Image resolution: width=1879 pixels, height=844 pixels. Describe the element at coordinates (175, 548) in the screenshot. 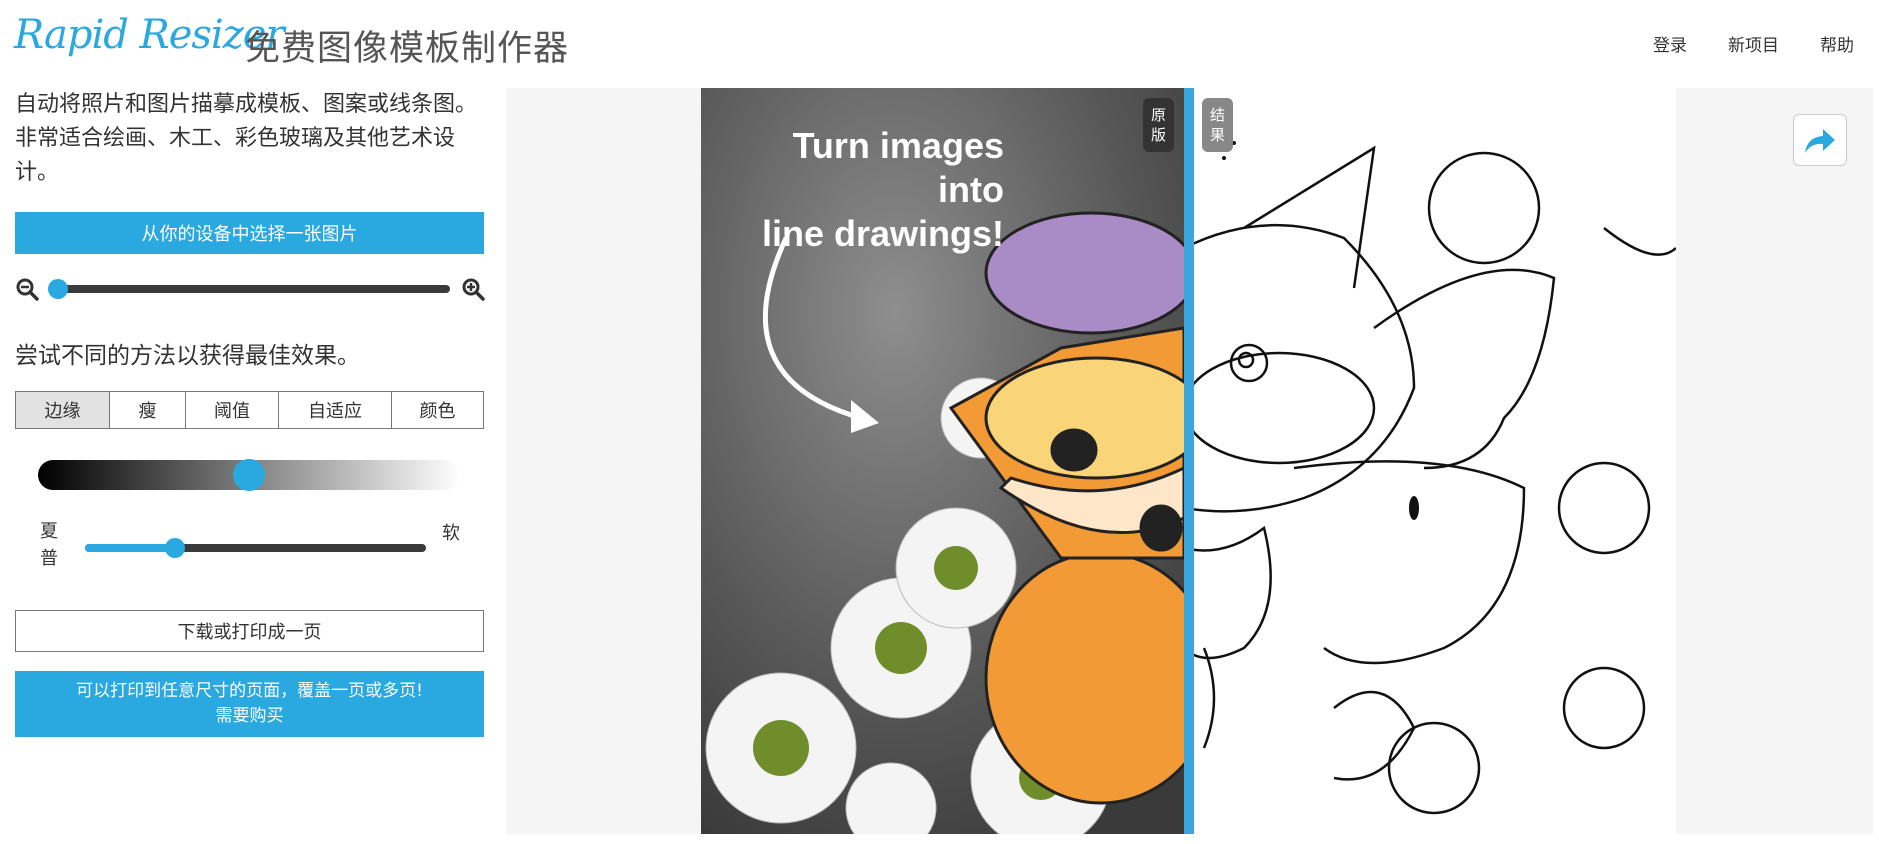

I see `softness-slider-thumb` at that location.